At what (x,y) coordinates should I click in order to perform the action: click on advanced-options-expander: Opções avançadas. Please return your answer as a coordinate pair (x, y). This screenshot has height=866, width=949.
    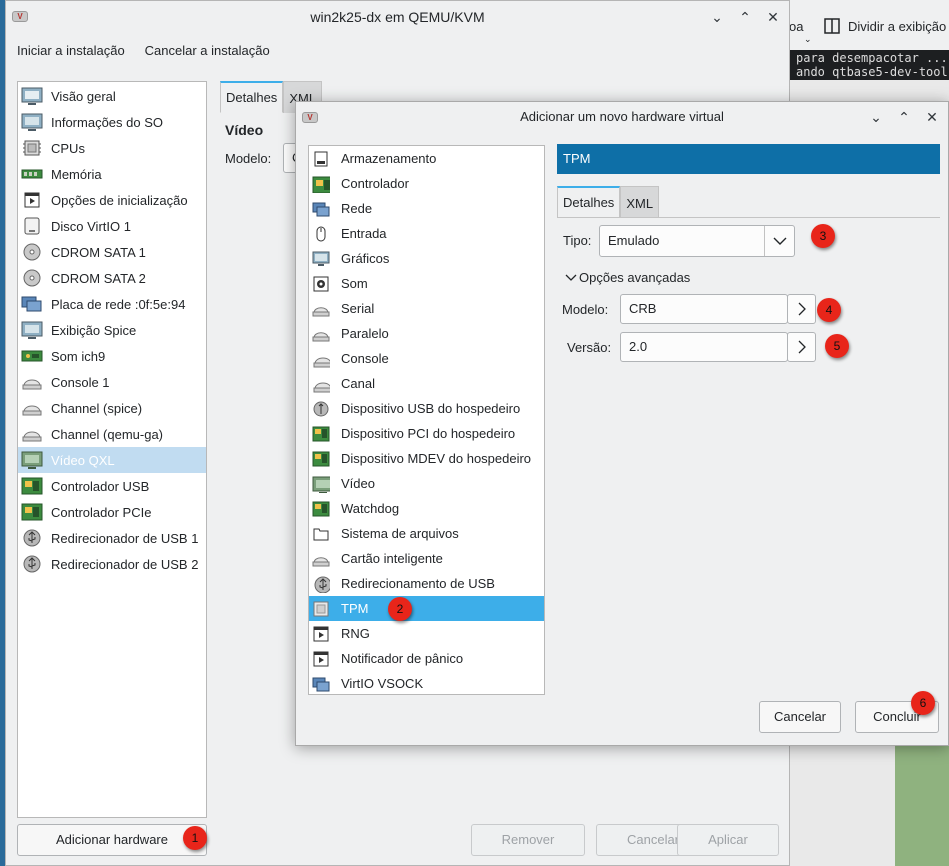
    Looking at the image, I should click on (627, 277).